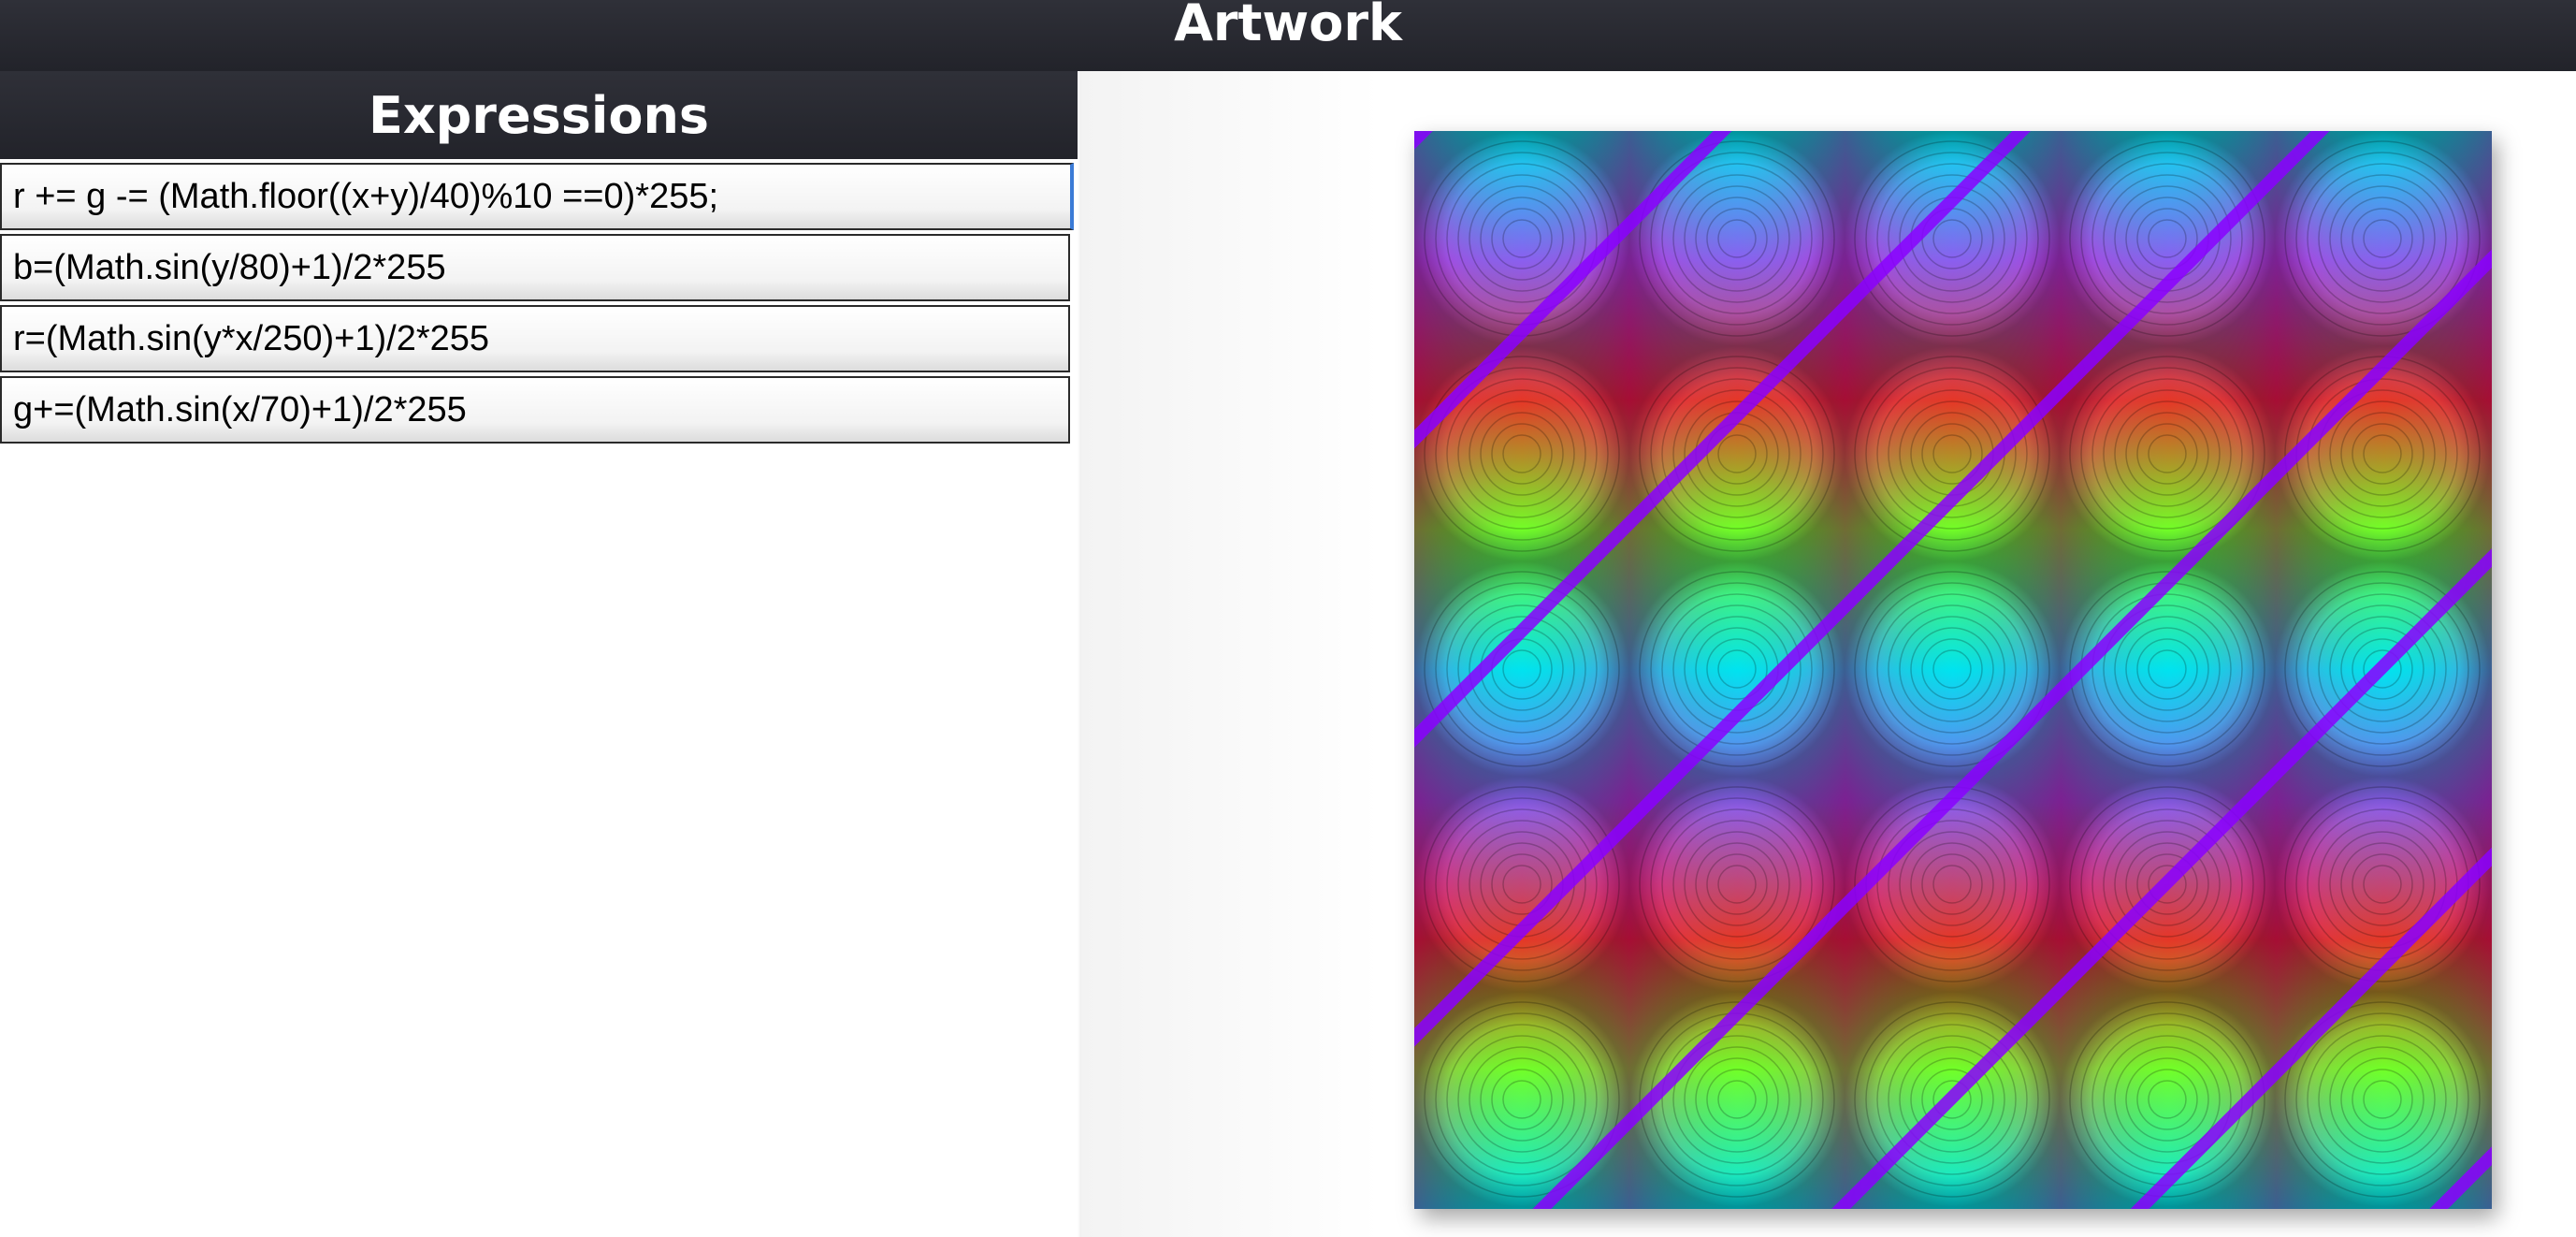  Describe the element at coordinates (539, 303) in the screenshot. I see `expression-list` at that location.